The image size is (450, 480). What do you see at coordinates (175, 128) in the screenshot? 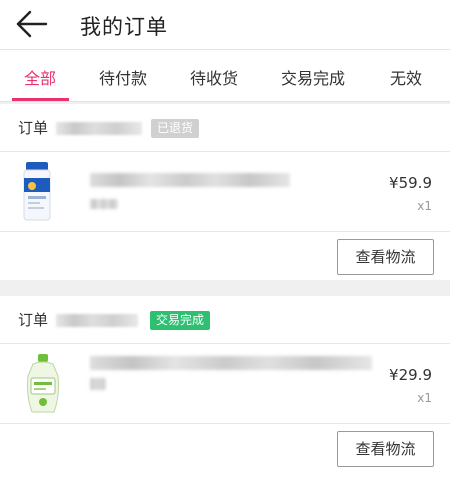
I see `status-badge: 已退货` at bounding box center [175, 128].